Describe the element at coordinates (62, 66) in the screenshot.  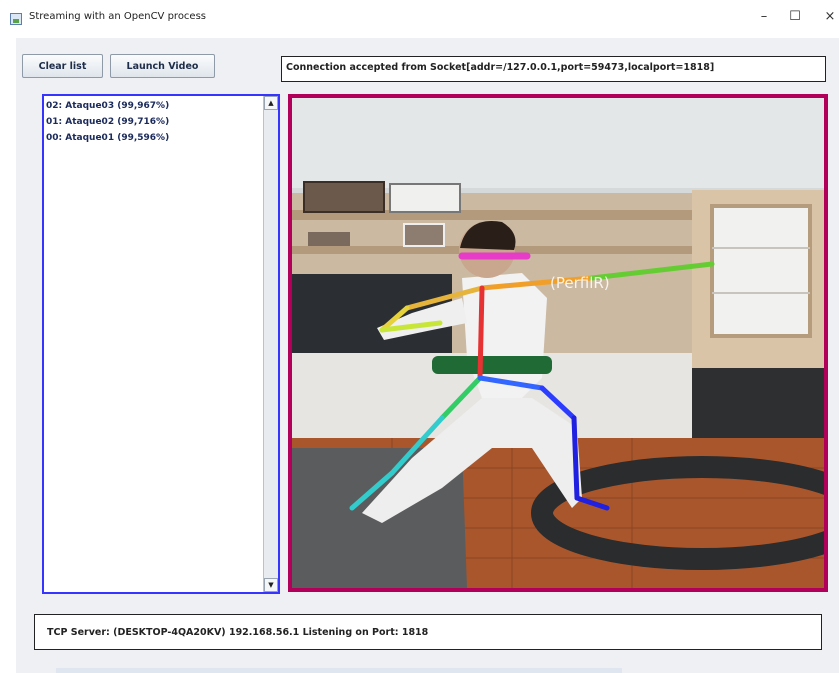
I see `clear-list-button: Clear list` at that location.